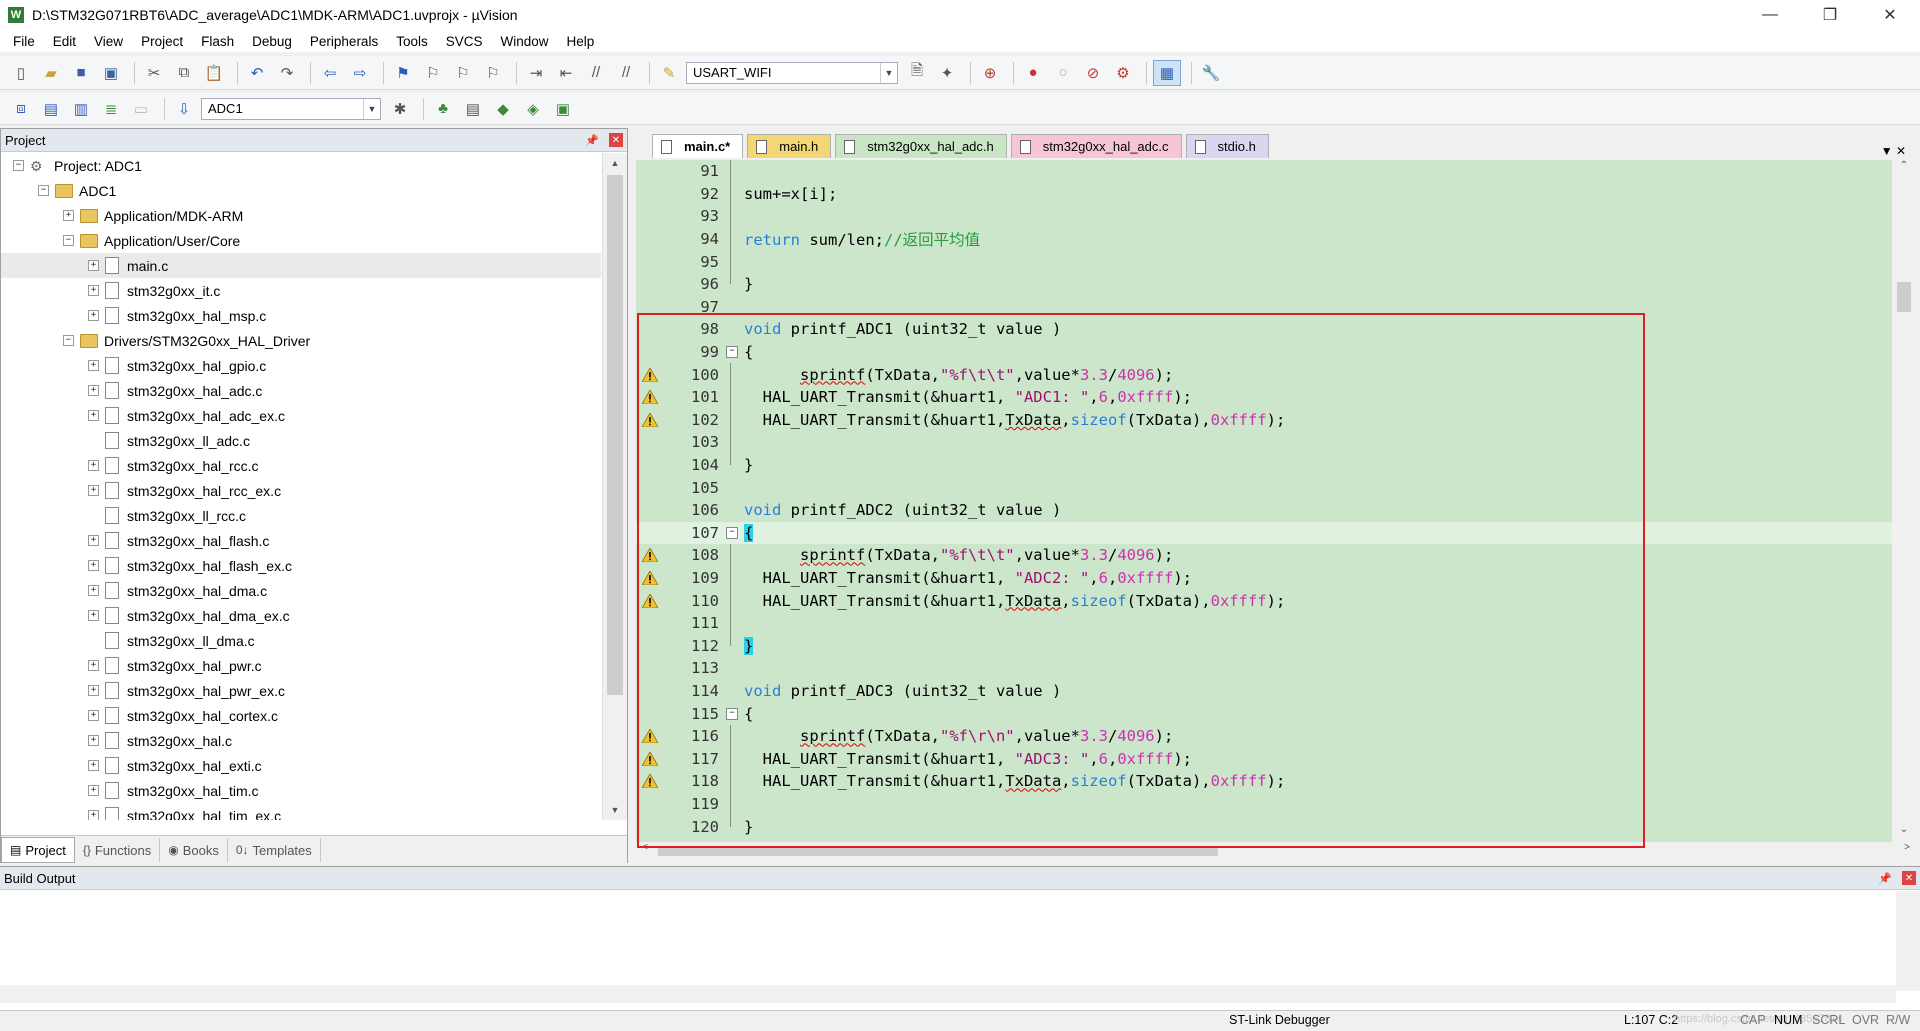 The image size is (1920, 1031). What do you see at coordinates (503, 109) in the screenshot?
I see `select-packs-icon: ◆` at bounding box center [503, 109].